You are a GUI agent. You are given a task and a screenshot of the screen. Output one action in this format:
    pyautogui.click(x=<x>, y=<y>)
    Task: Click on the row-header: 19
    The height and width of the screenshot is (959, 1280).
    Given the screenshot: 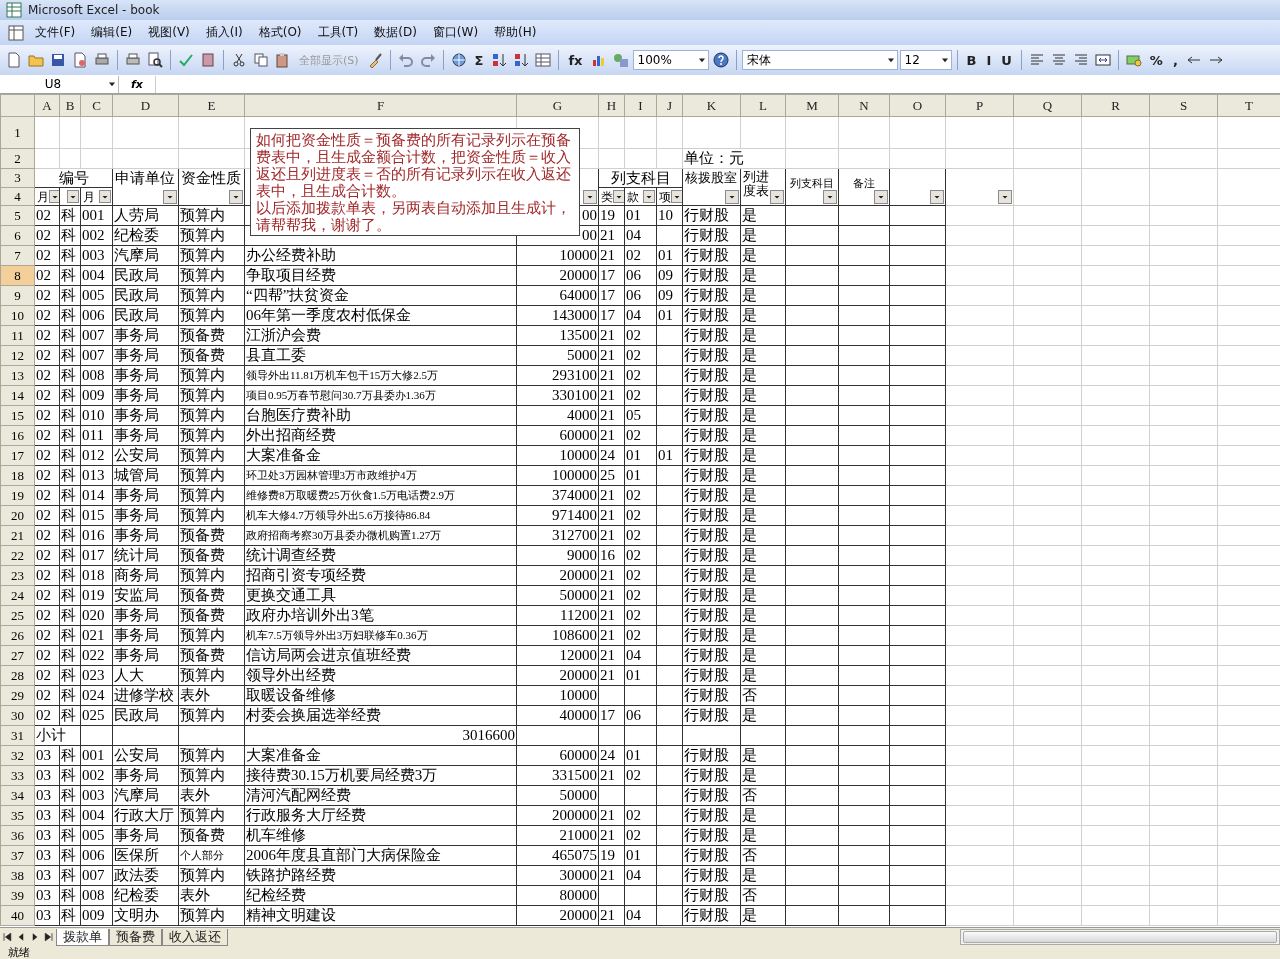 What is the action you would take?
    pyautogui.click(x=17, y=495)
    